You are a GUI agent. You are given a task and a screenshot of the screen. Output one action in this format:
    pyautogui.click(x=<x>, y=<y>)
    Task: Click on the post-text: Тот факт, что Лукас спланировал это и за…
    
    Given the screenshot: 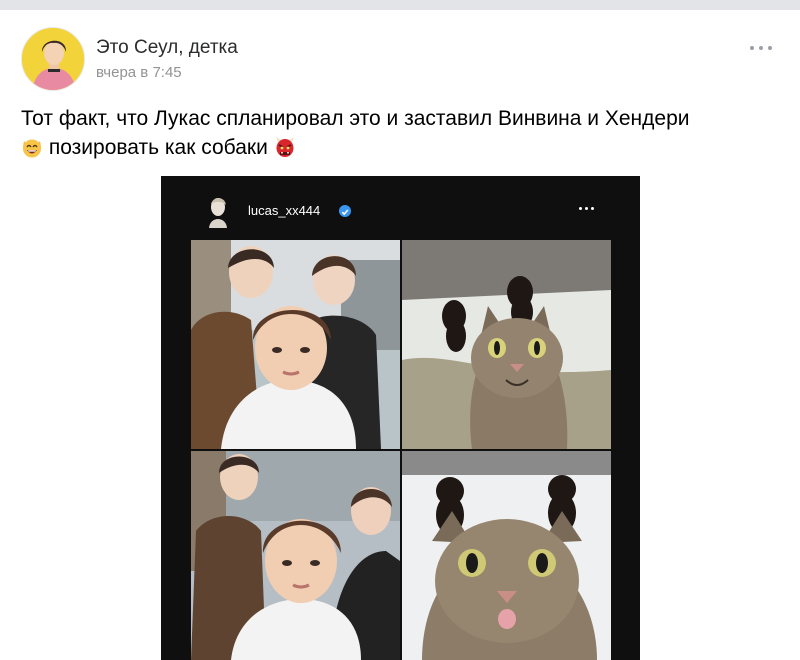 What is the action you would take?
    pyautogui.click(x=406, y=133)
    